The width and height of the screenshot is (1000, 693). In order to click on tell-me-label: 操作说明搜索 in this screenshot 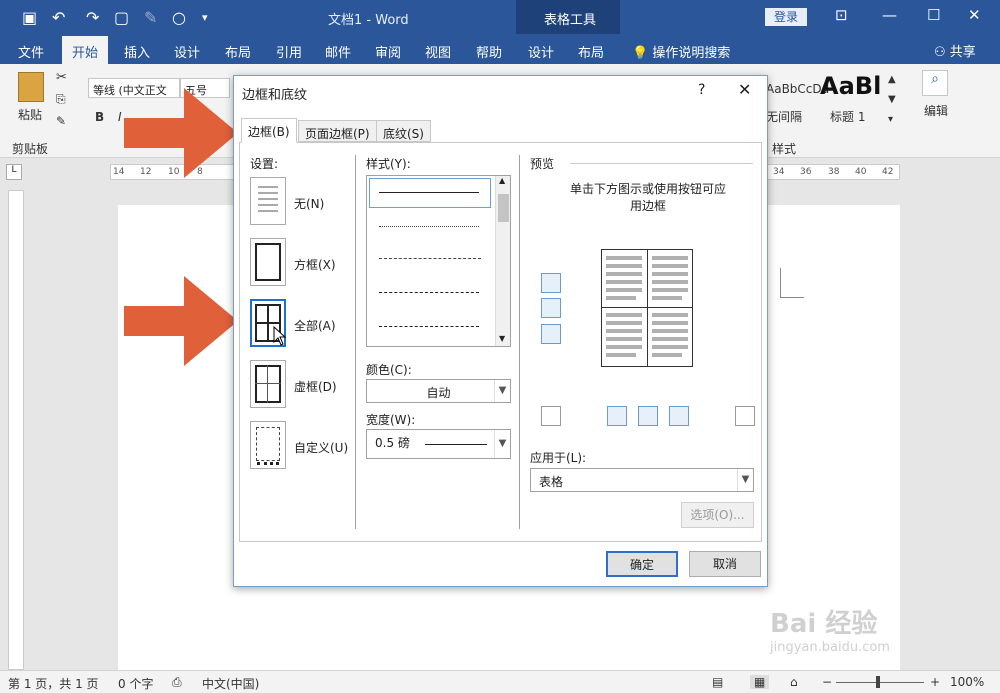, I will do `click(691, 53)`.